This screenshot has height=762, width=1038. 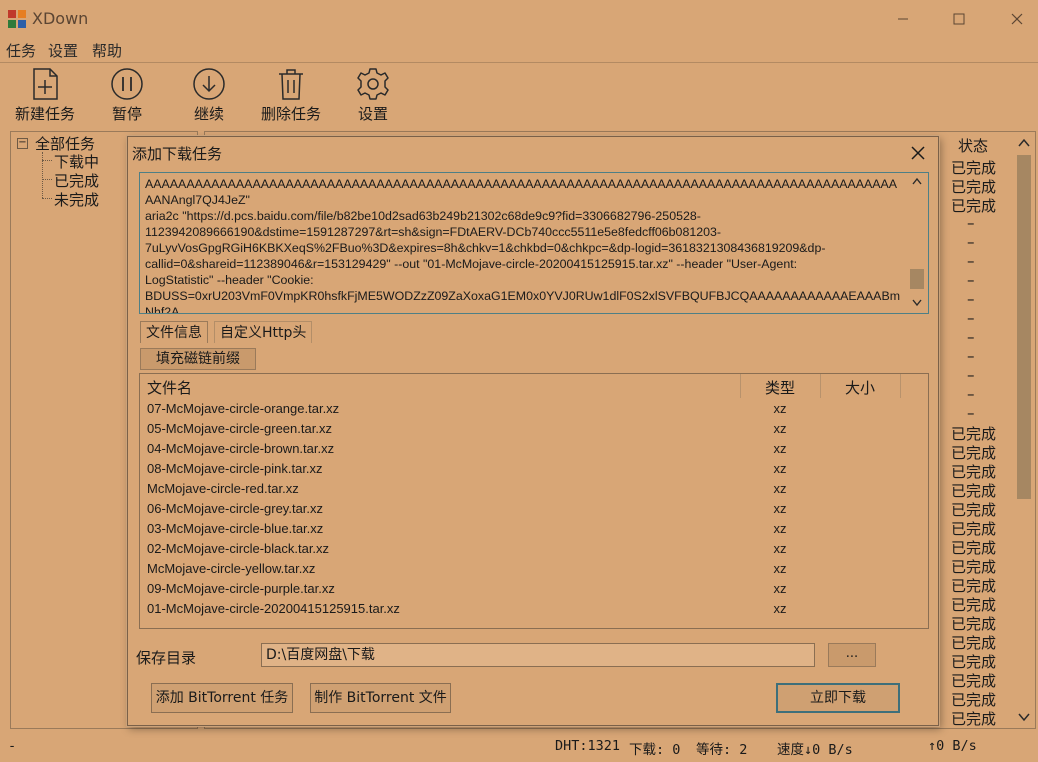 What do you see at coordinates (519, 93) in the screenshot?
I see `toolbar: 新建任务 暂停 继续 删除任务 设置` at bounding box center [519, 93].